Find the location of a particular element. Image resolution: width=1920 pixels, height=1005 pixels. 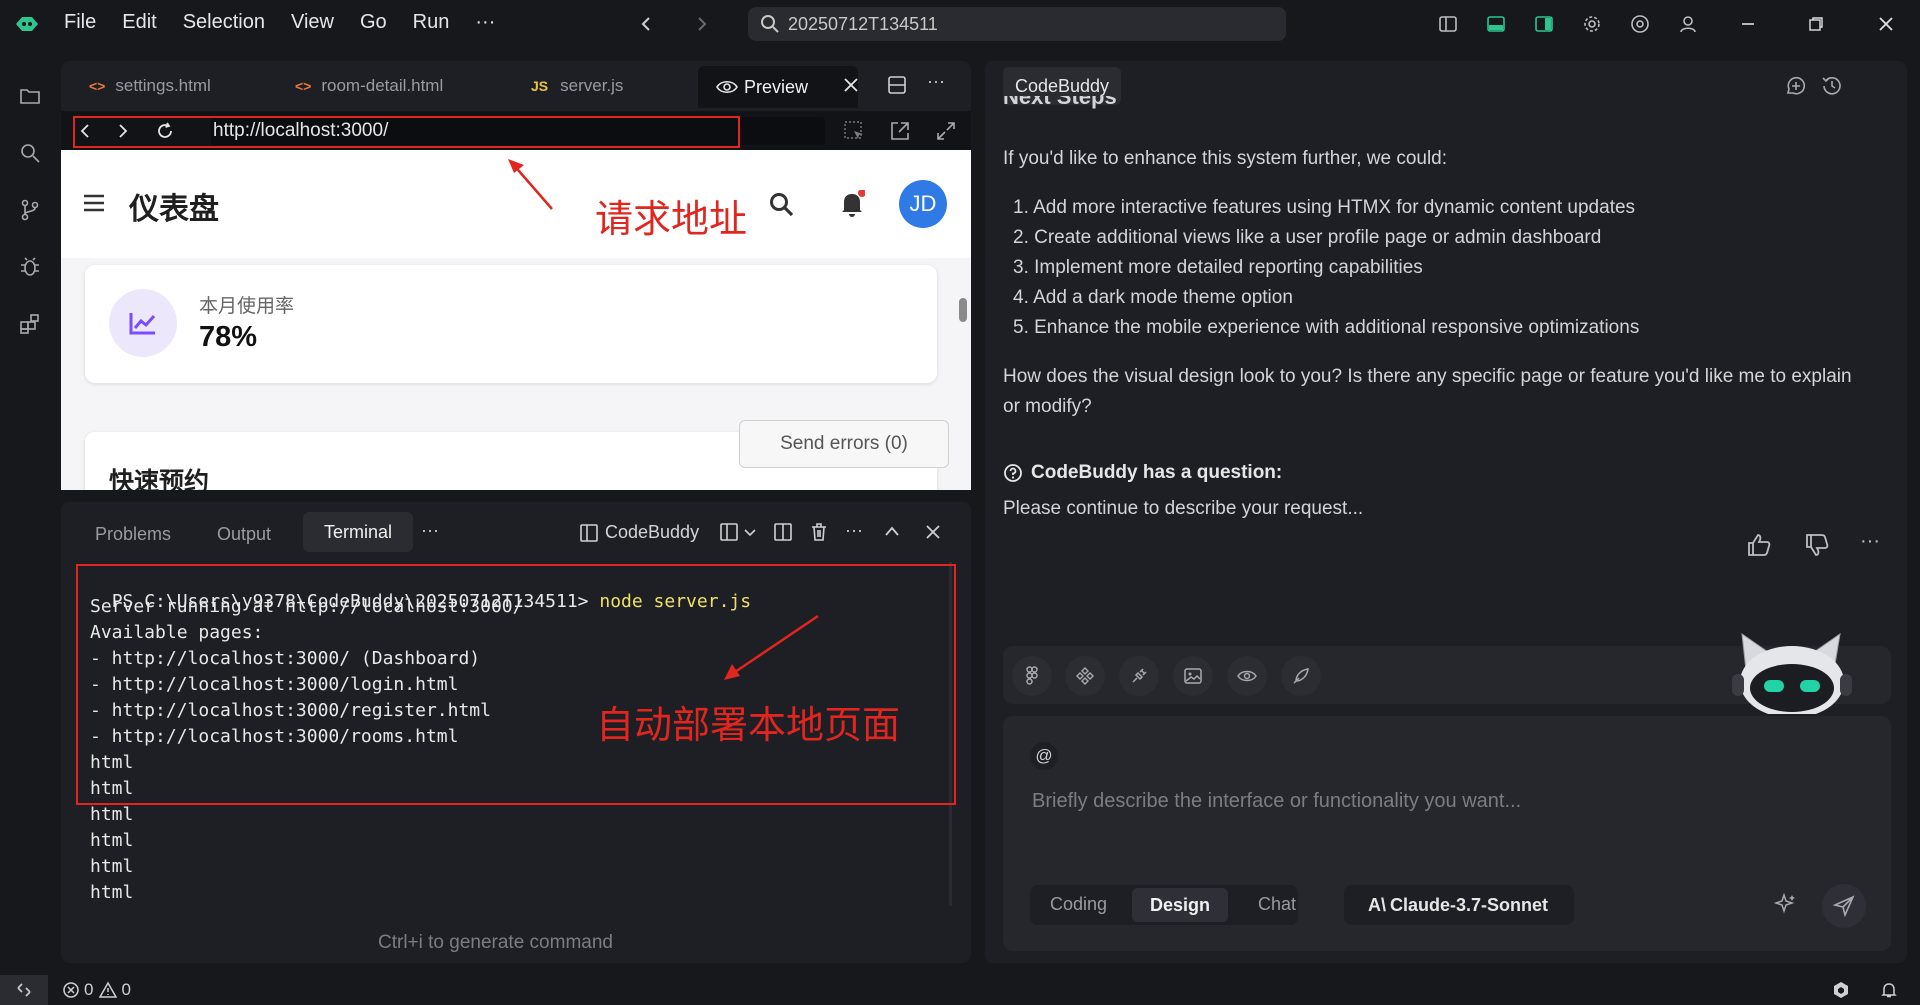

tab-server-js: JS server.js is located at coordinates (577, 86).